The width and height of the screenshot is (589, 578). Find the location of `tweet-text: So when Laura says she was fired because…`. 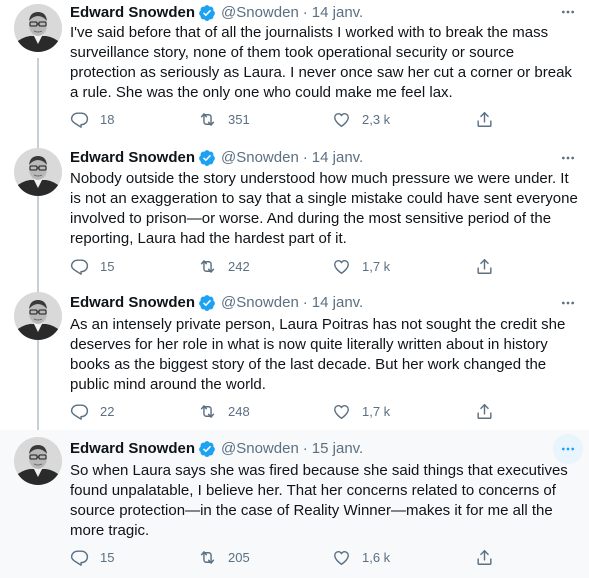

tweet-text: So when Laura says she was fired because… is located at coordinates (319, 500).